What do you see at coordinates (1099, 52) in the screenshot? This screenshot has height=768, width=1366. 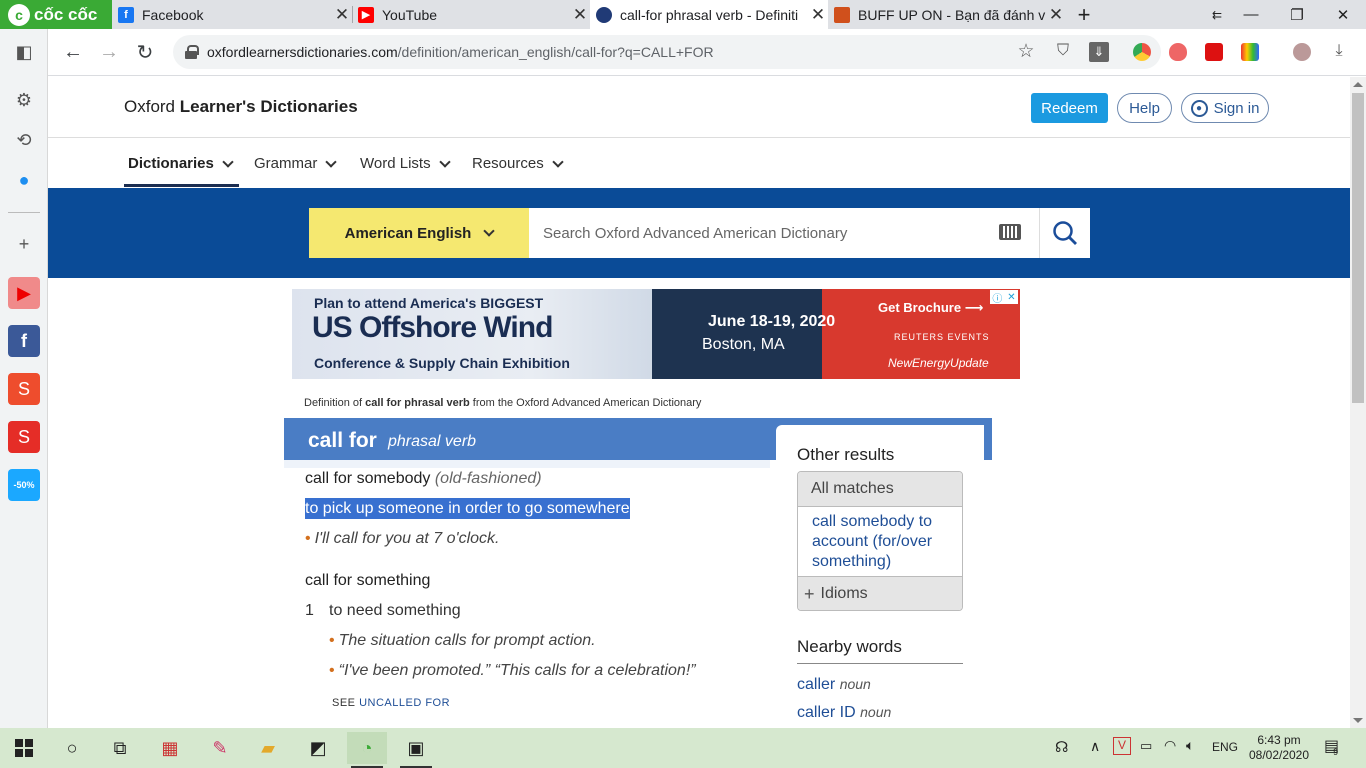 I see `download-page-icon: ⇓` at bounding box center [1099, 52].